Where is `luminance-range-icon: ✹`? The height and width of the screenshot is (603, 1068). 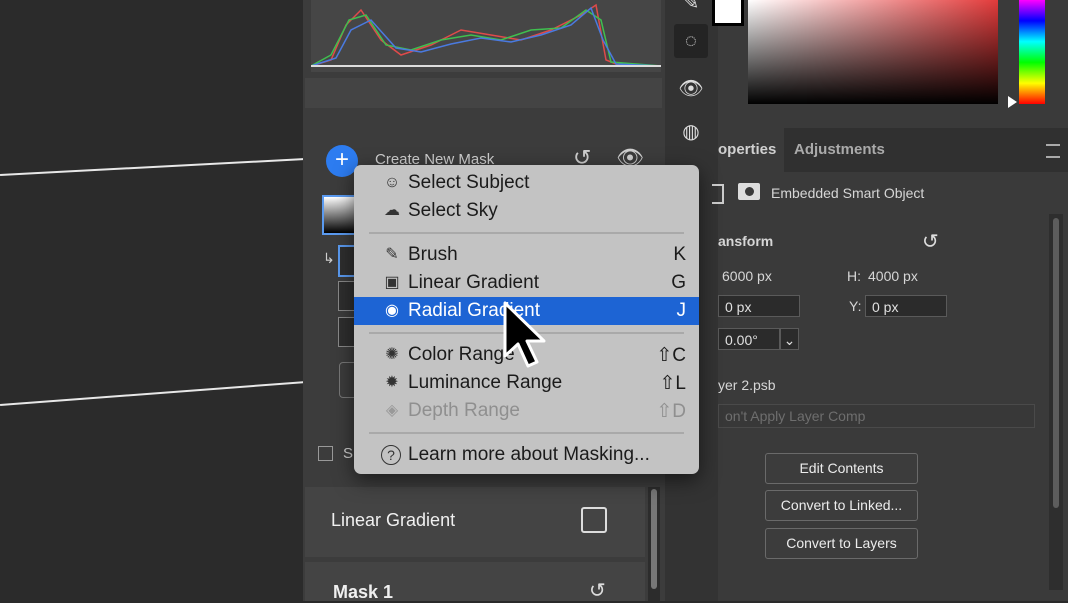 luminance-range-icon: ✹ is located at coordinates (392, 382).